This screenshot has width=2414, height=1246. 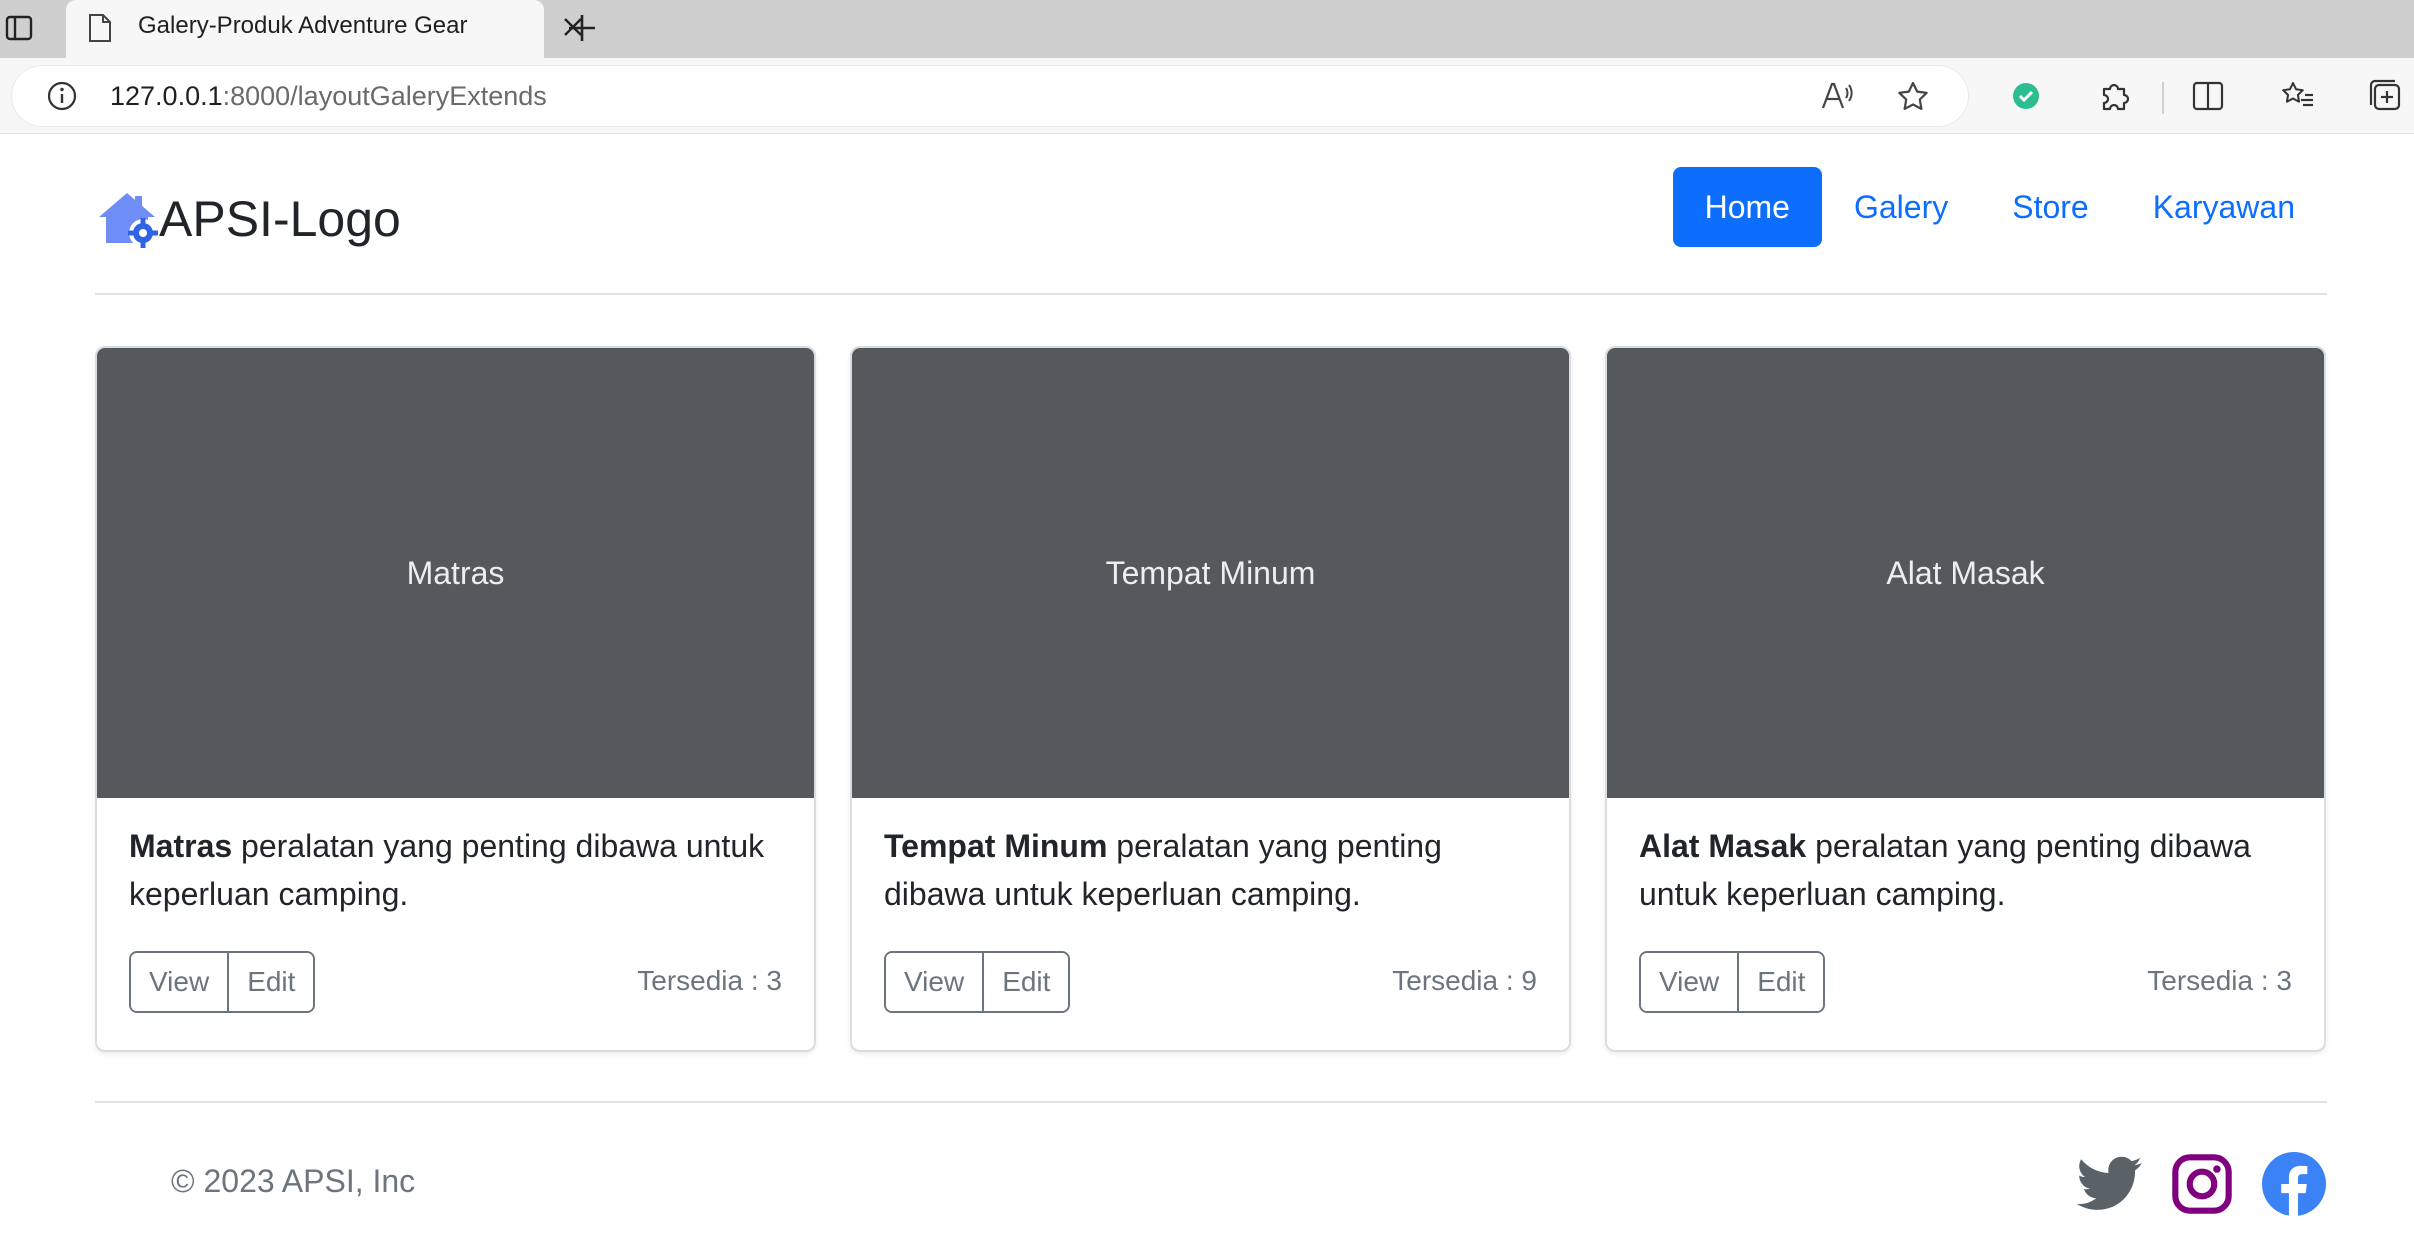 What do you see at coordinates (2050, 207) in the screenshot?
I see `nav-store: Store` at bounding box center [2050, 207].